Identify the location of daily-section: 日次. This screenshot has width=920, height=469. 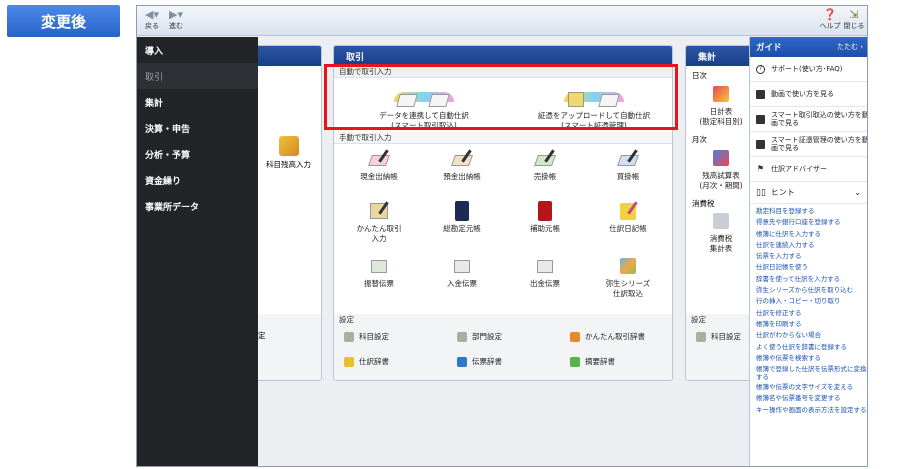
(699, 75).